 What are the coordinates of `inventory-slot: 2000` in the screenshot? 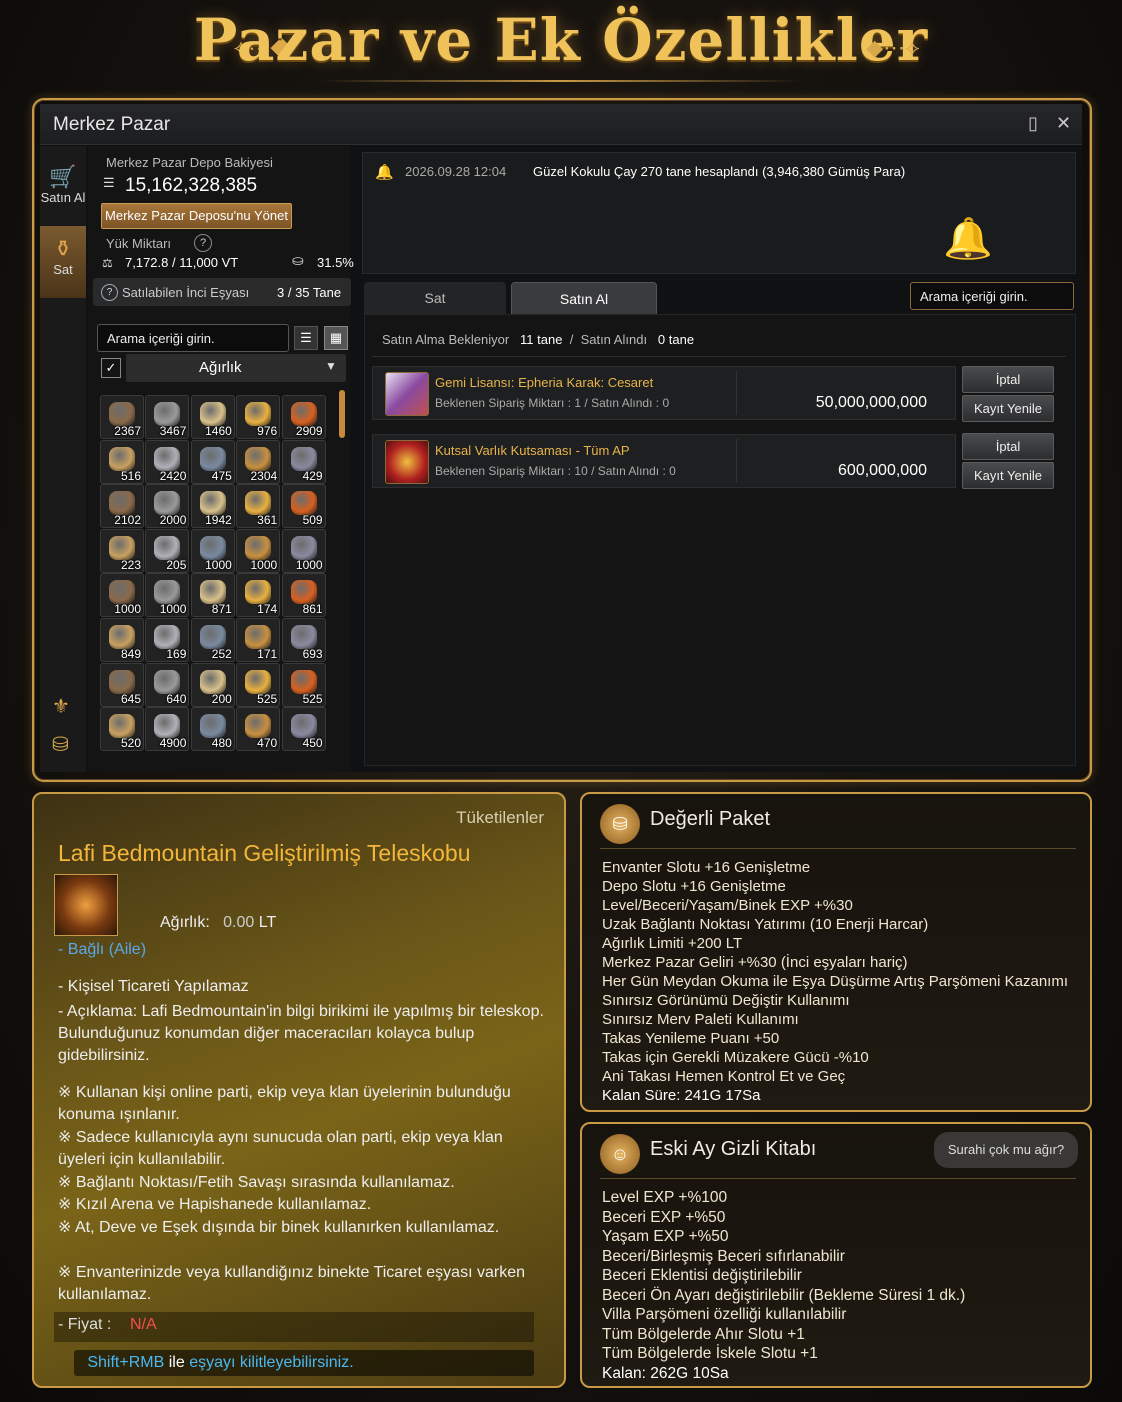 It's located at (167, 506).